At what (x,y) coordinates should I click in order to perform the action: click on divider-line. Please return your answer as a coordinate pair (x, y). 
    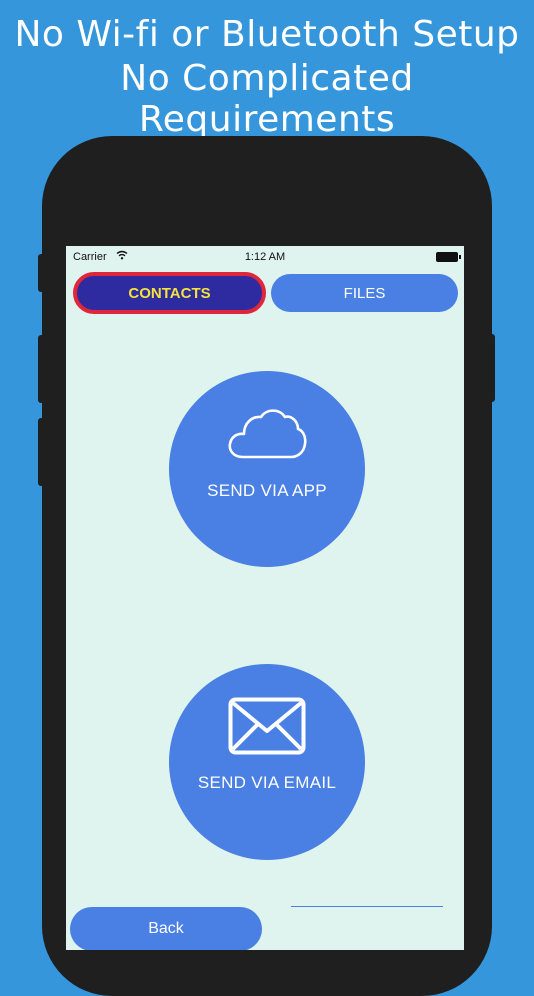
    Looking at the image, I should click on (367, 906).